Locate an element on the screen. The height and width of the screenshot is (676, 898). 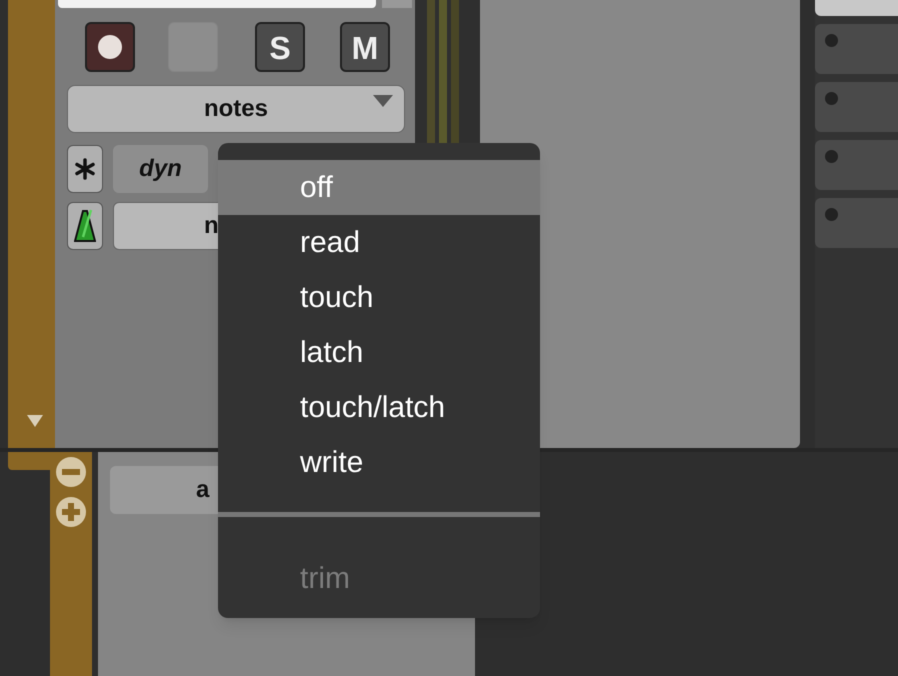
minus-icon is located at coordinates (71, 472).